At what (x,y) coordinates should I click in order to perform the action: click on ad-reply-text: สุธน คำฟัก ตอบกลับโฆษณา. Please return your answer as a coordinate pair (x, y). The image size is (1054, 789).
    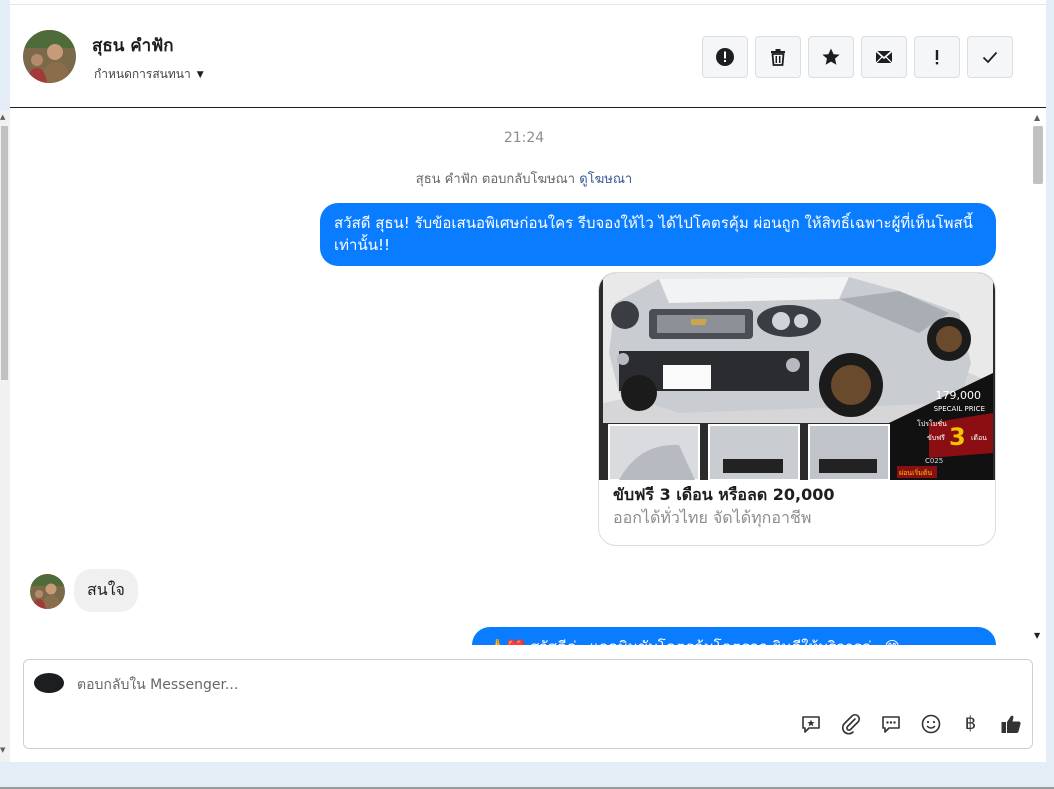
    Looking at the image, I should click on (495, 179).